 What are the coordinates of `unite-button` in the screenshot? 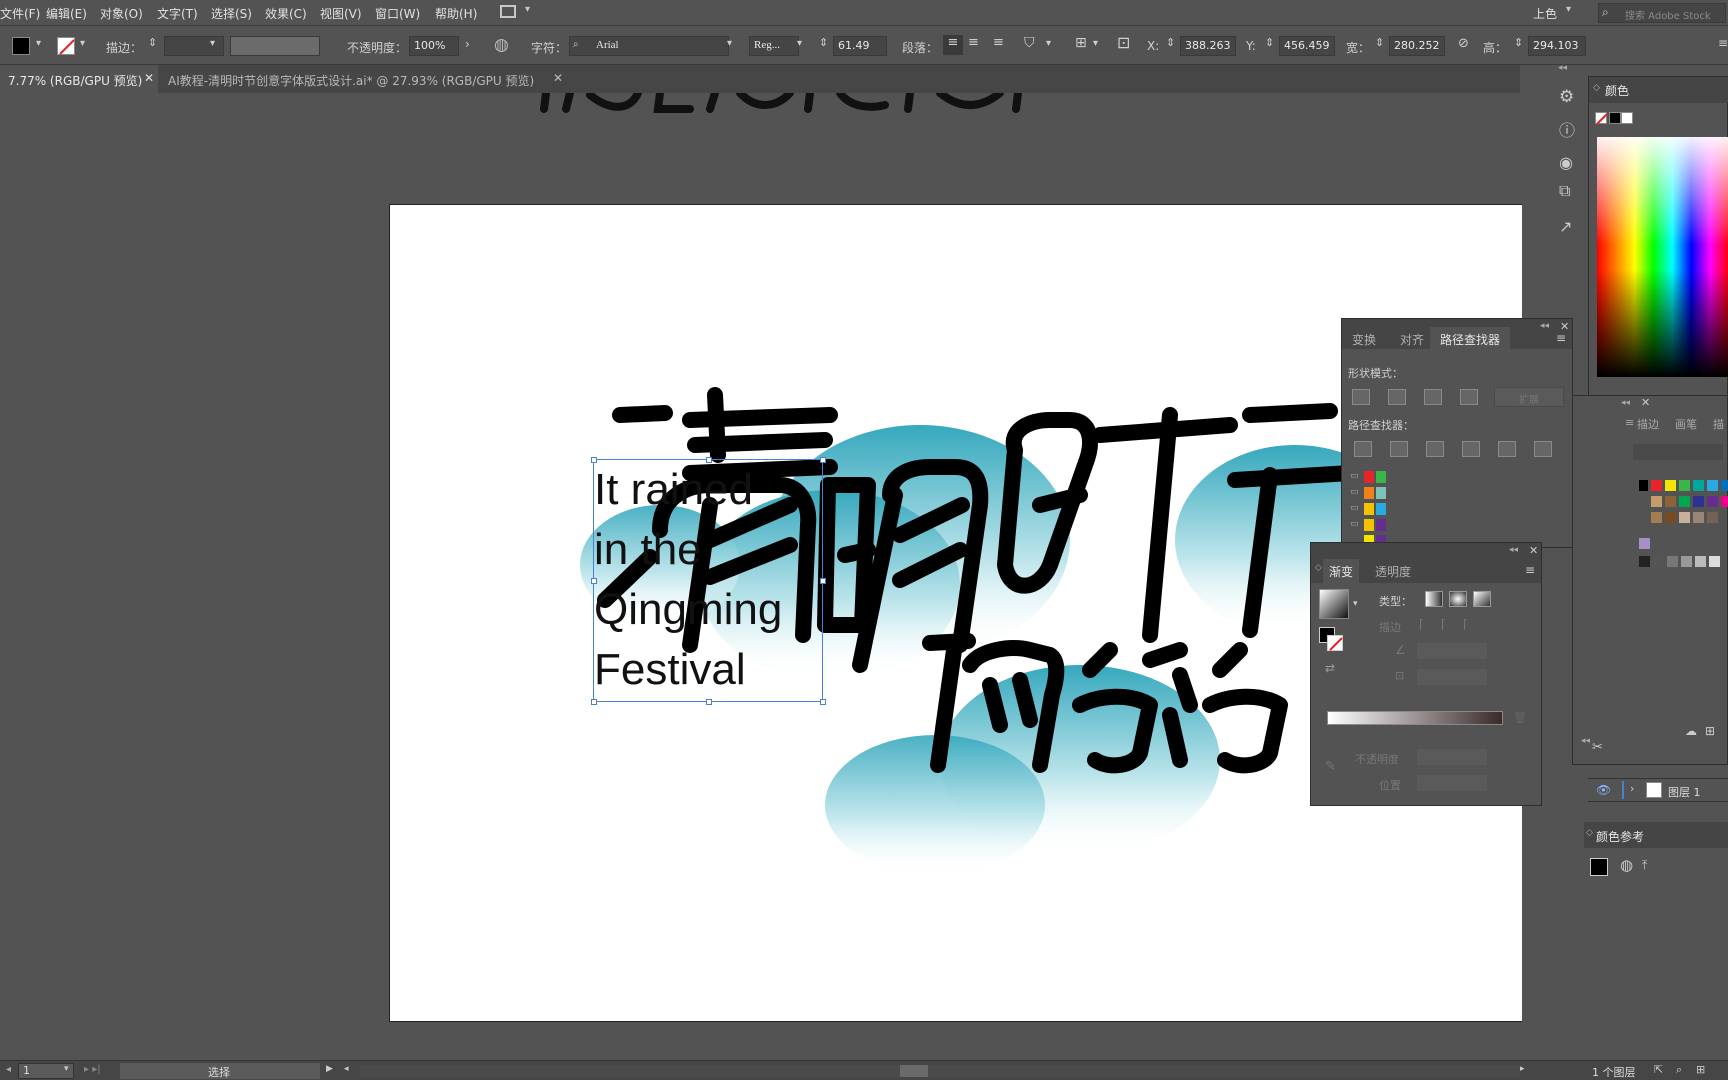 It's located at (1361, 397).